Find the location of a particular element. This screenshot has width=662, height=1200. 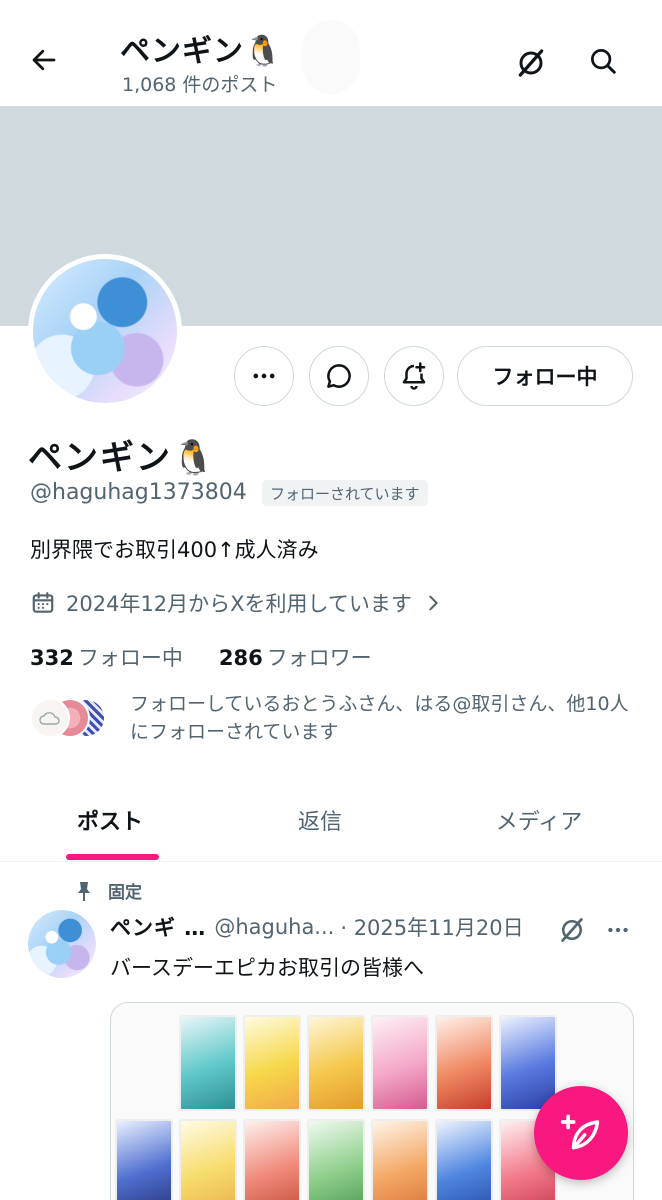

post-header: ペンギ … @haguha... · 2025年11月20日 is located at coordinates (317, 927).